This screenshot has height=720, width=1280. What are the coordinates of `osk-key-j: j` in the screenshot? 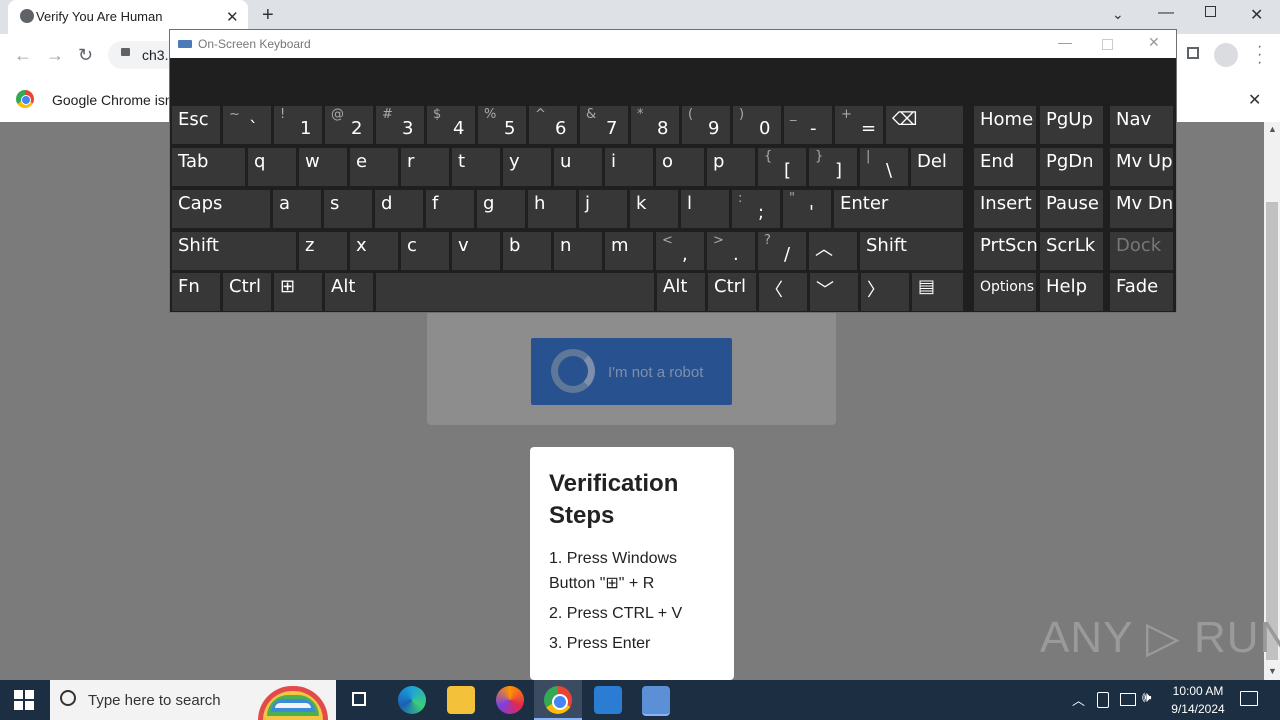 It's located at (603, 209).